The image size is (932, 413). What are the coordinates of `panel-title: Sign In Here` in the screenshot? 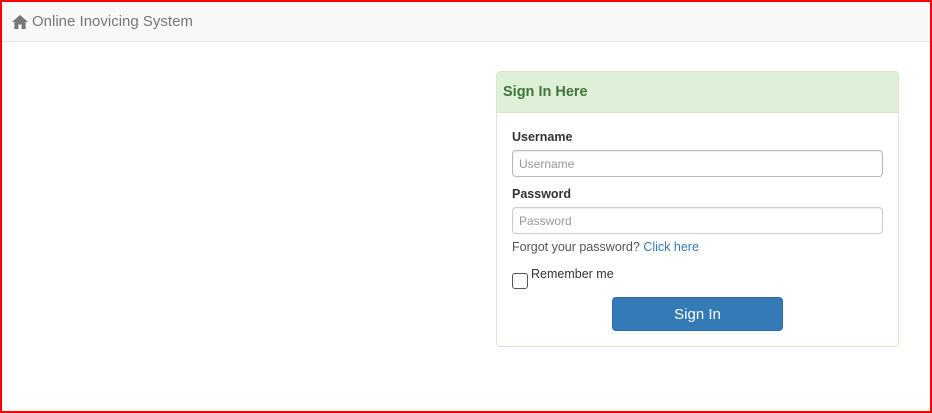 It's located at (545, 92).